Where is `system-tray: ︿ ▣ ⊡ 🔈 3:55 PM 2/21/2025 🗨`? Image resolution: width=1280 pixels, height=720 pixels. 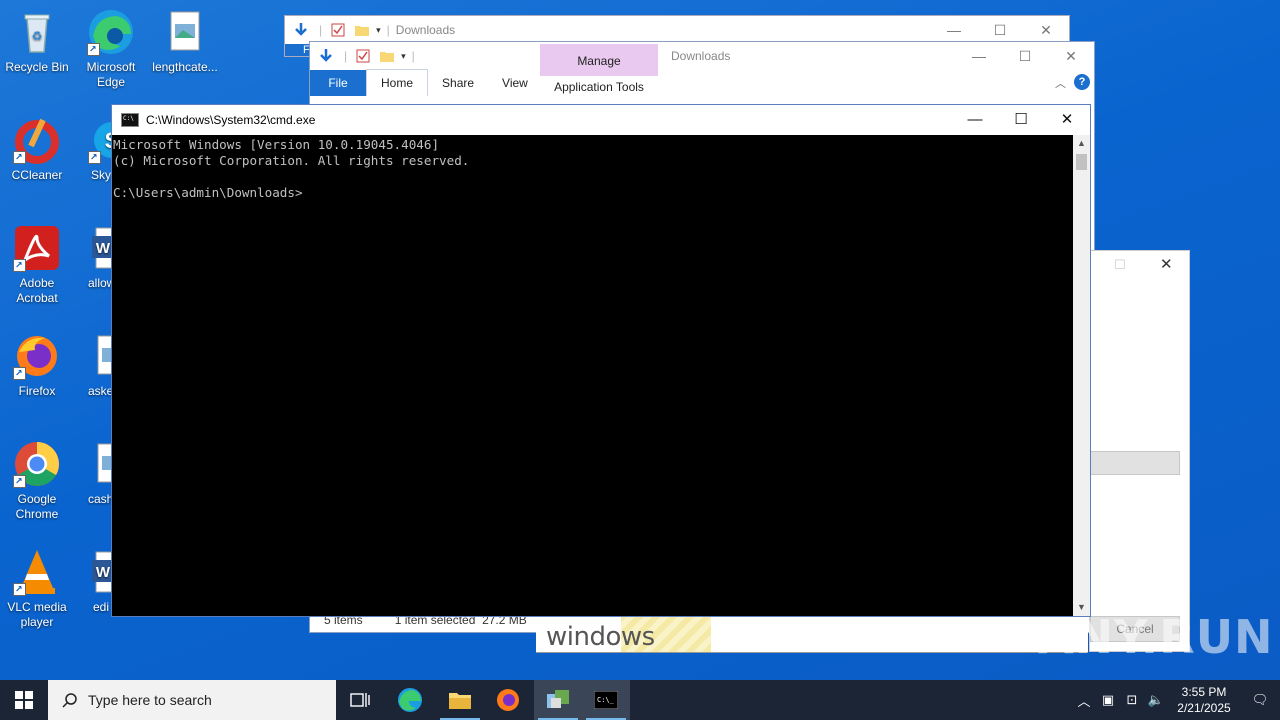
system-tray: ︿ ▣ ⊡ 🔈 3:55 PM 2/21/2025 🗨 is located at coordinates (1176, 700).